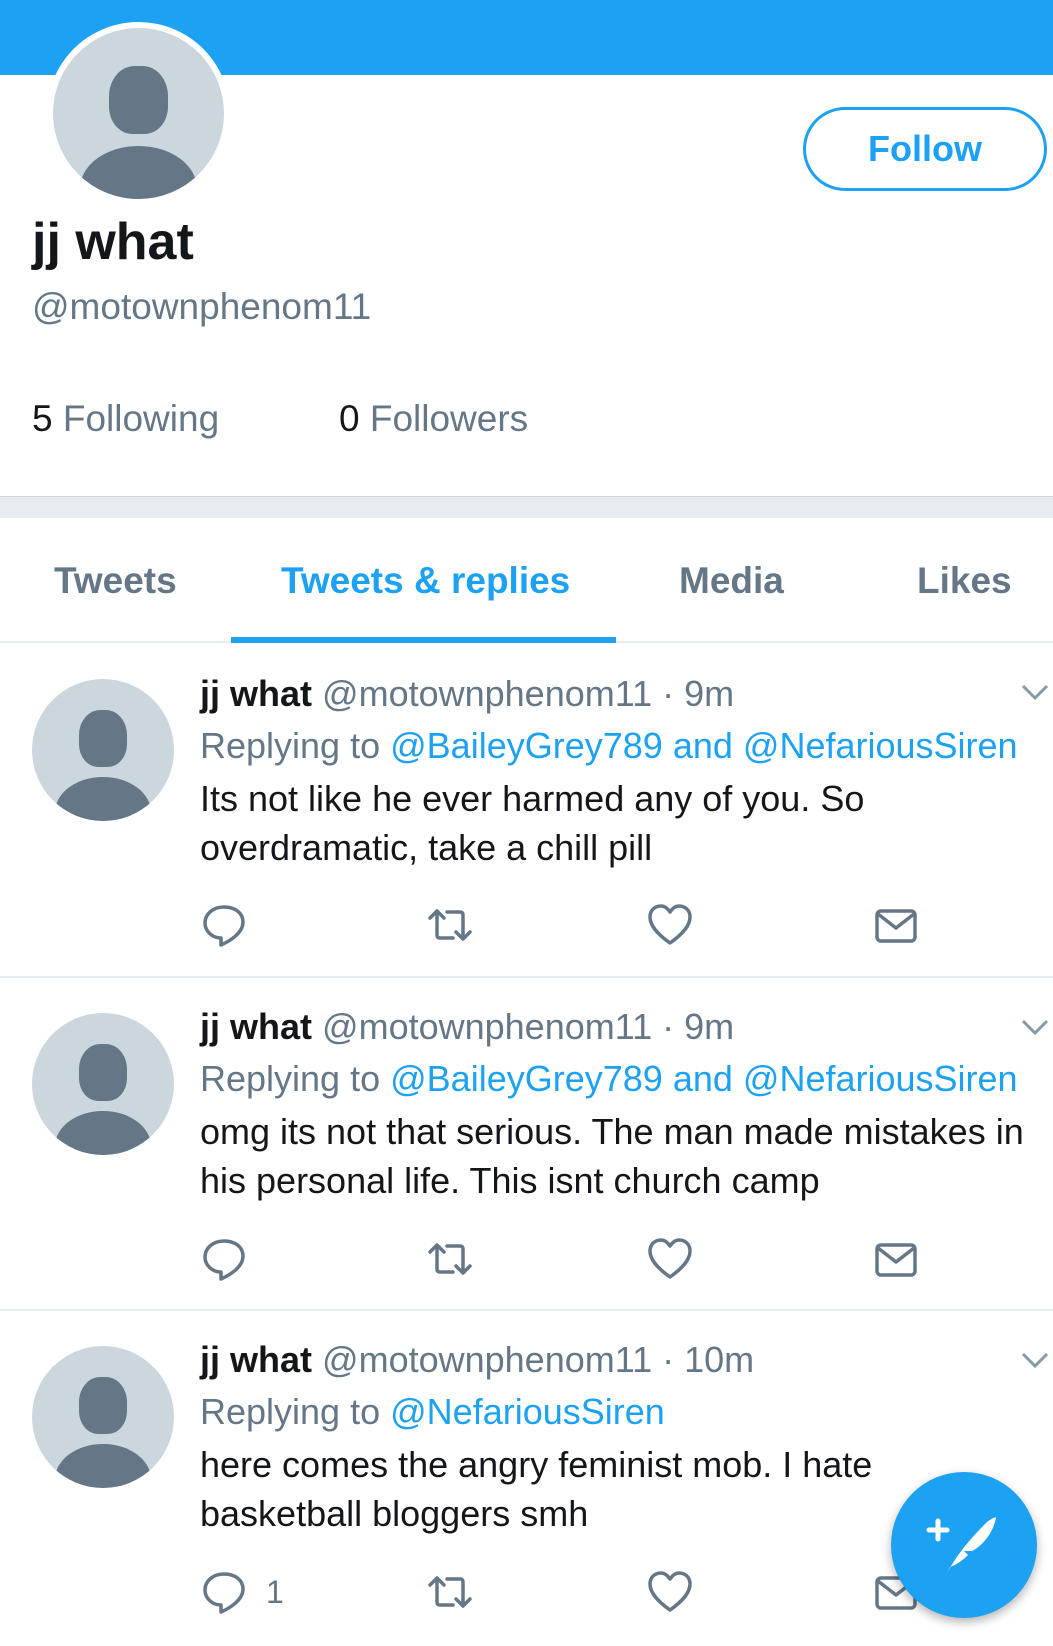 The height and width of the screenshot is (1646, 1053). What do you see at coordinates (425, 581) in the screenshot?
I see `tab-tweets-replies: Tweets & replies` at bounding box center [425, 581].